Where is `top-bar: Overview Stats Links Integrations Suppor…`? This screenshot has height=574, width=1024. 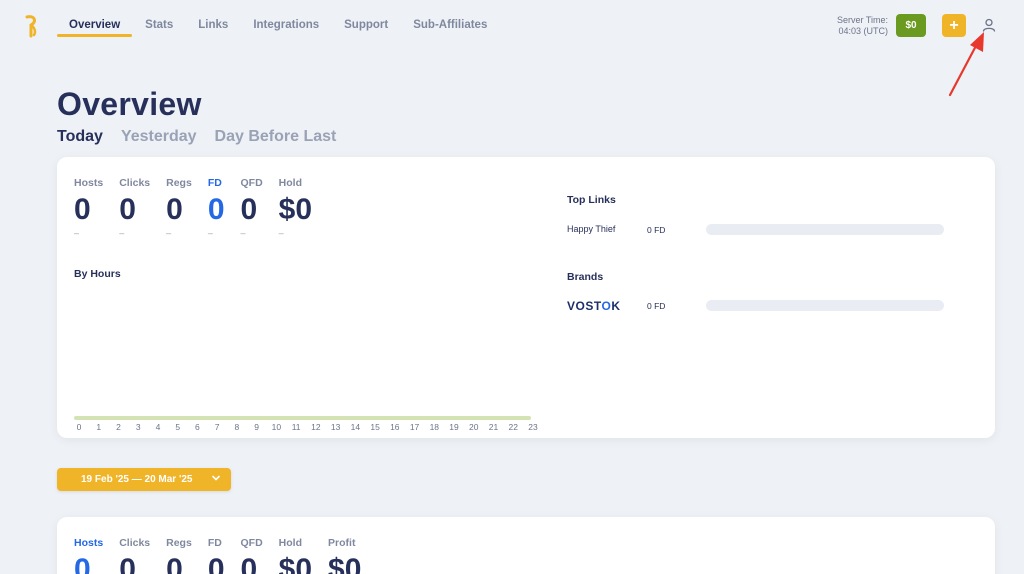 top-bar: Overview Stats Links Integrations Suppor… is located at coordinates (512, 26).